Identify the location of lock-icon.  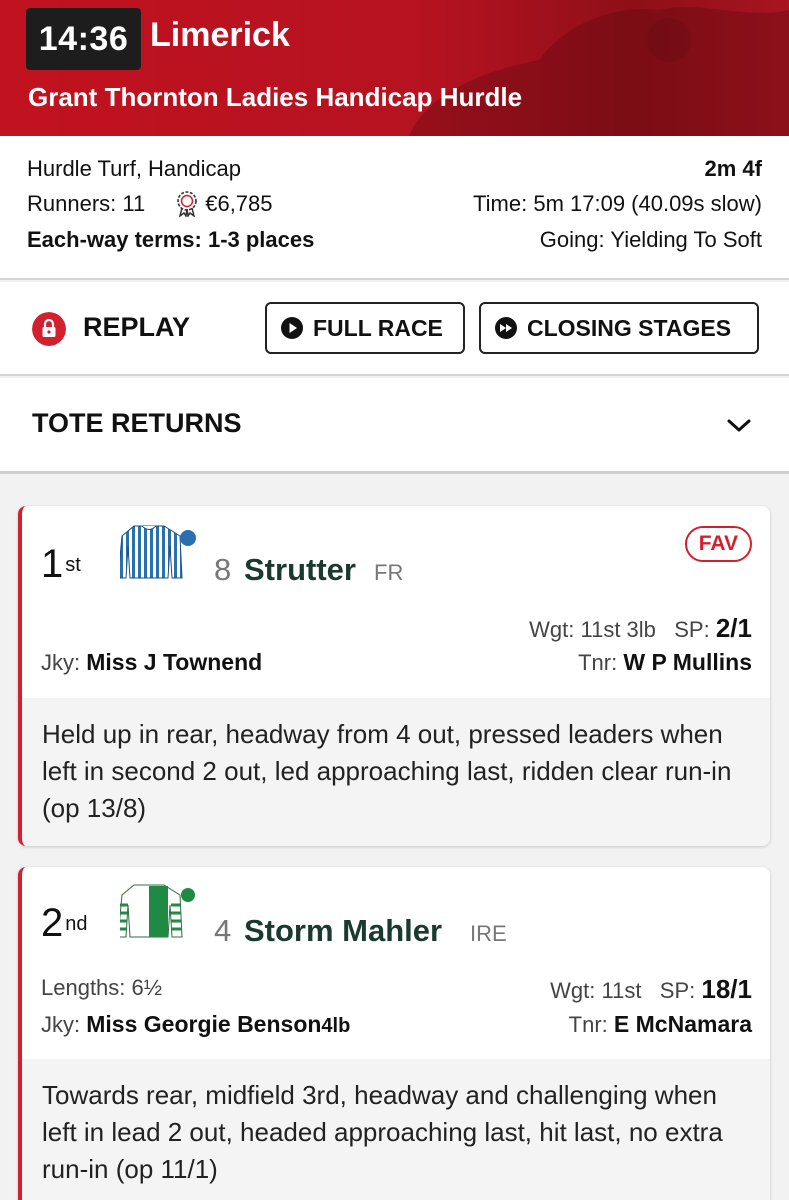
(49, 329).